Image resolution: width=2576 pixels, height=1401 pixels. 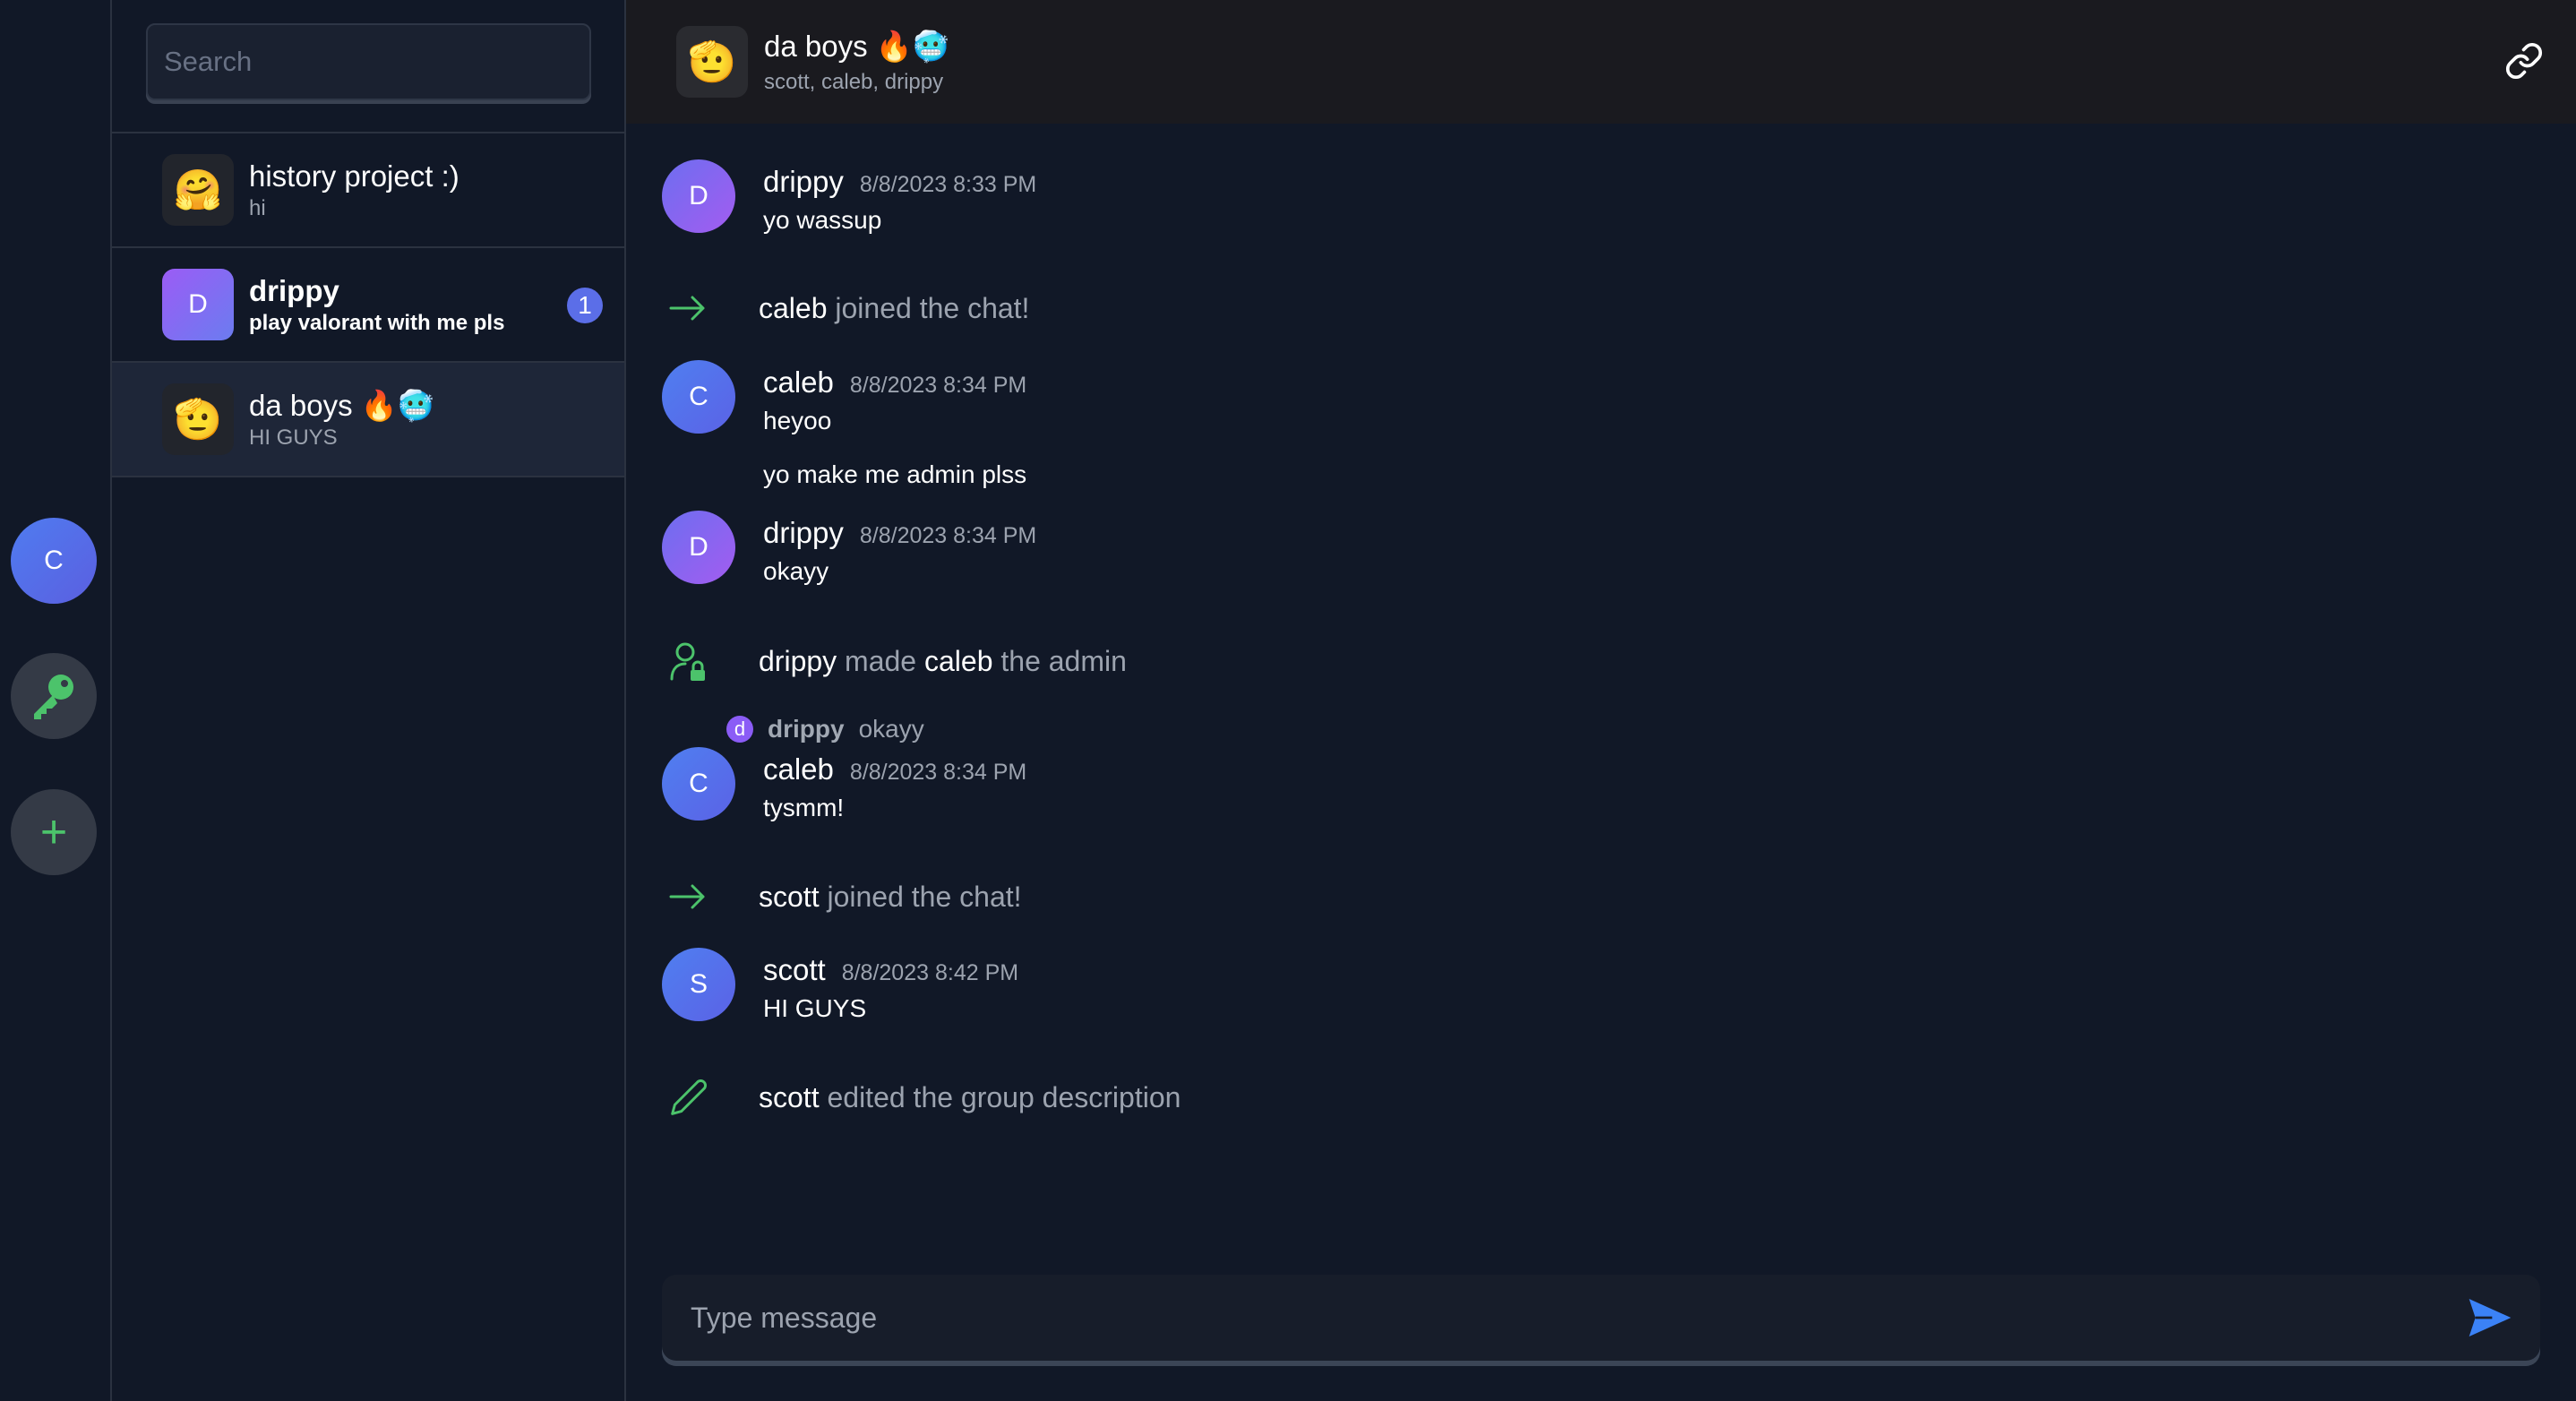 I want to click on chat-members: scott, caleb, drippy, so click(x=854, y=81).